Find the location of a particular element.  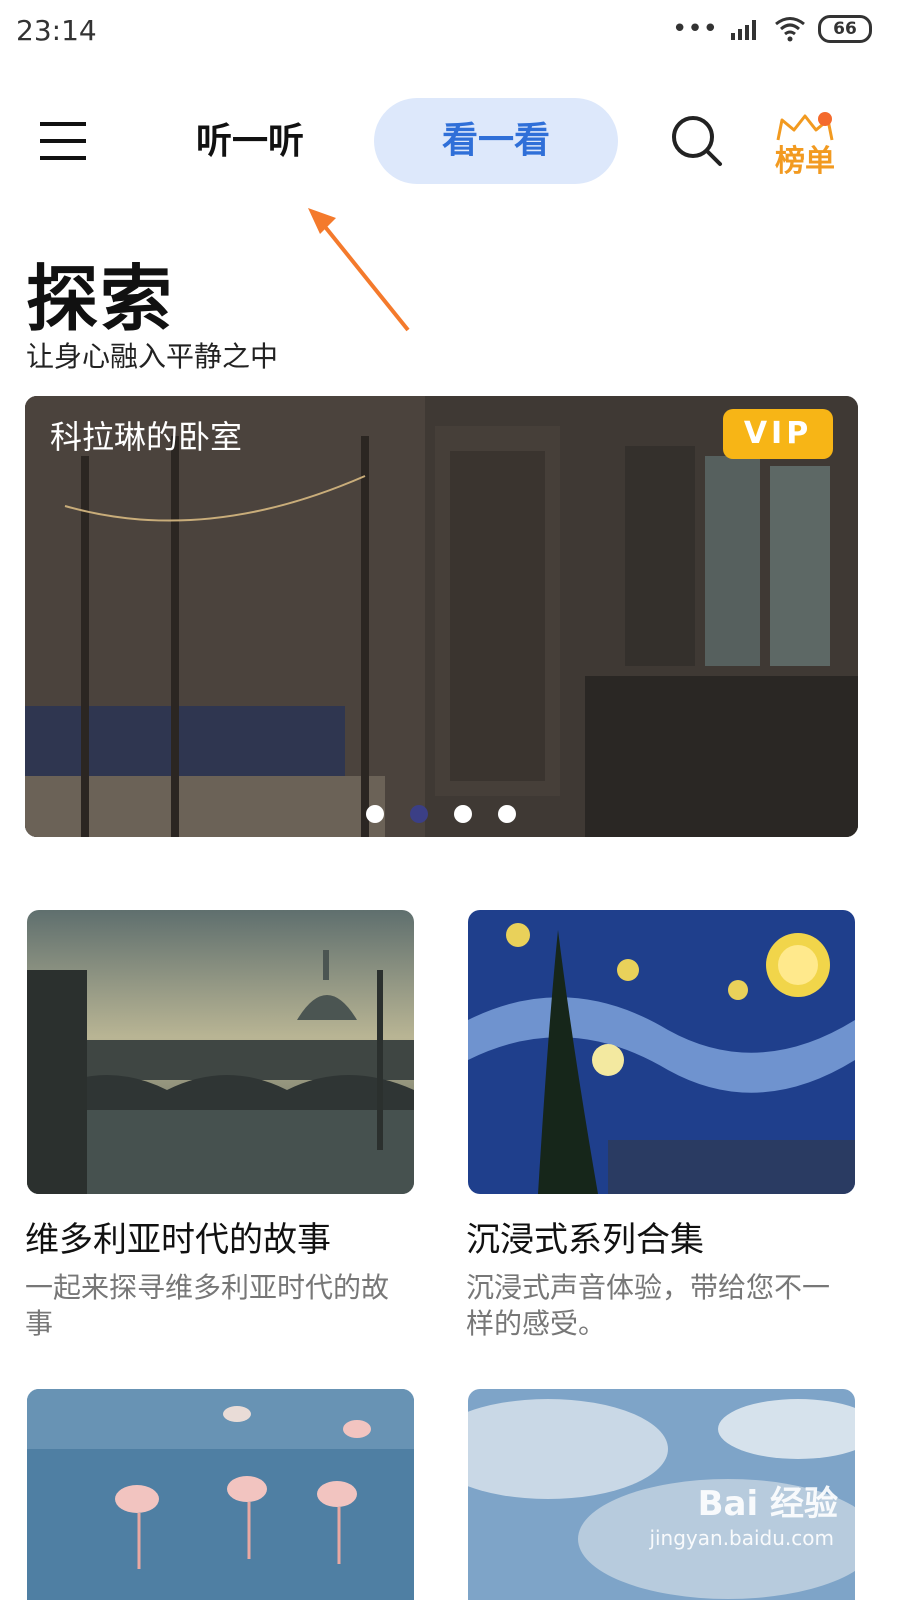

menu-icon is located at coordinates (63, 141).